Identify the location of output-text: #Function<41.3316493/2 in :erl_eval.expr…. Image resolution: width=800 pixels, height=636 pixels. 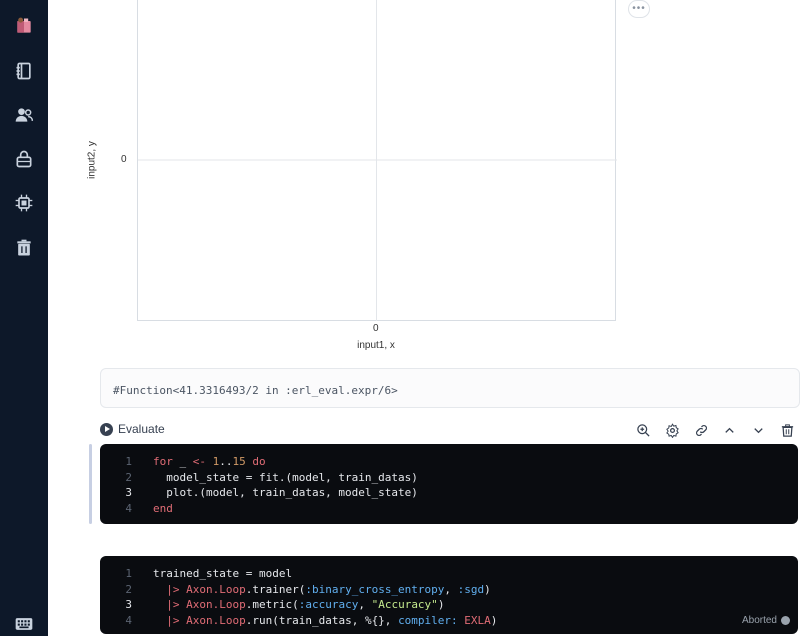
(255, 390).